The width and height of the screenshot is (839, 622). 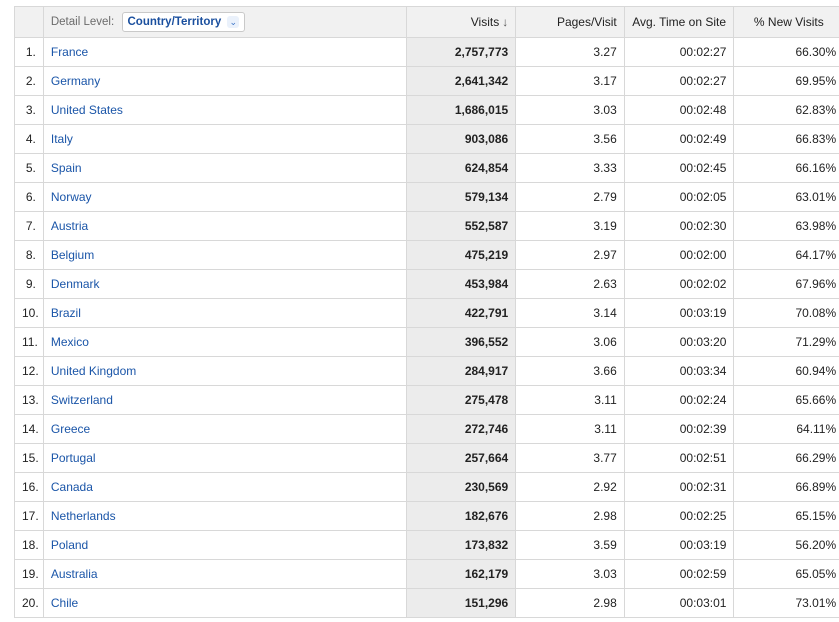 What do you see at coordinates (679, 342) in the screenshot?
I see `avg-time-cell: 00:03:20` at bounding box center [679, 342].